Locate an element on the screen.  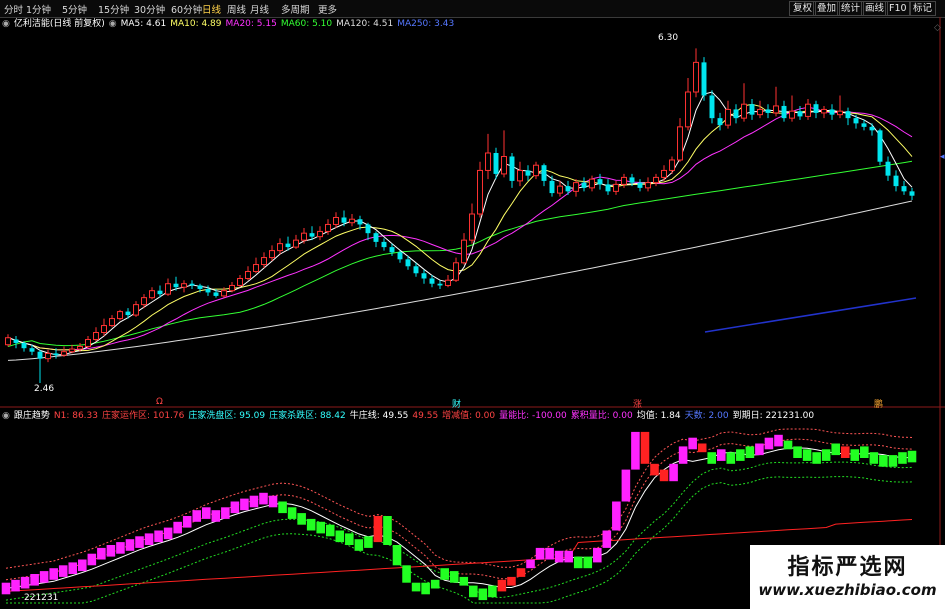
high-price-label: 6.30 is located at coordinates (668, 38).